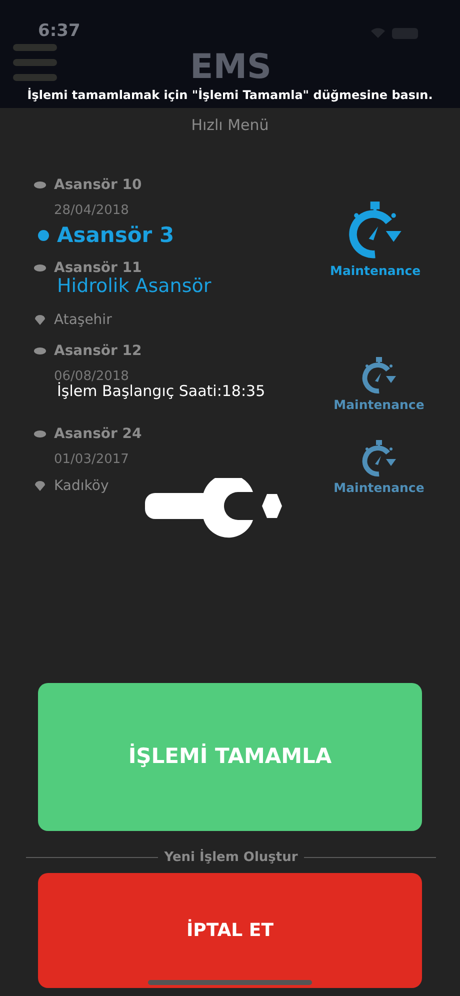  What do you see at coordinates (91, 376) in the screenshot?
I see `elevator-date: 06/08/2018` at bounding box center [91, 376].